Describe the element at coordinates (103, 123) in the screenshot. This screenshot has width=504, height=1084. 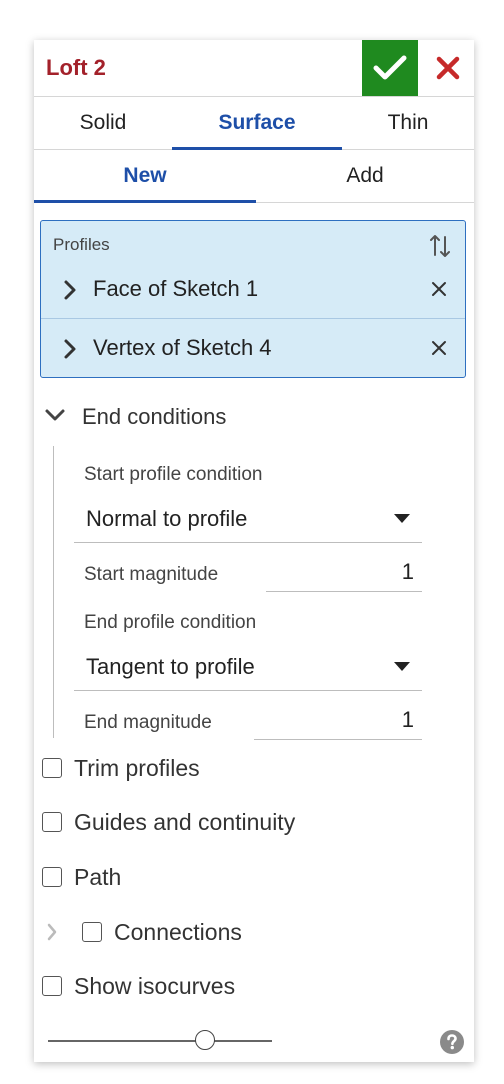
I see `tab-solid: Solid` at that location.